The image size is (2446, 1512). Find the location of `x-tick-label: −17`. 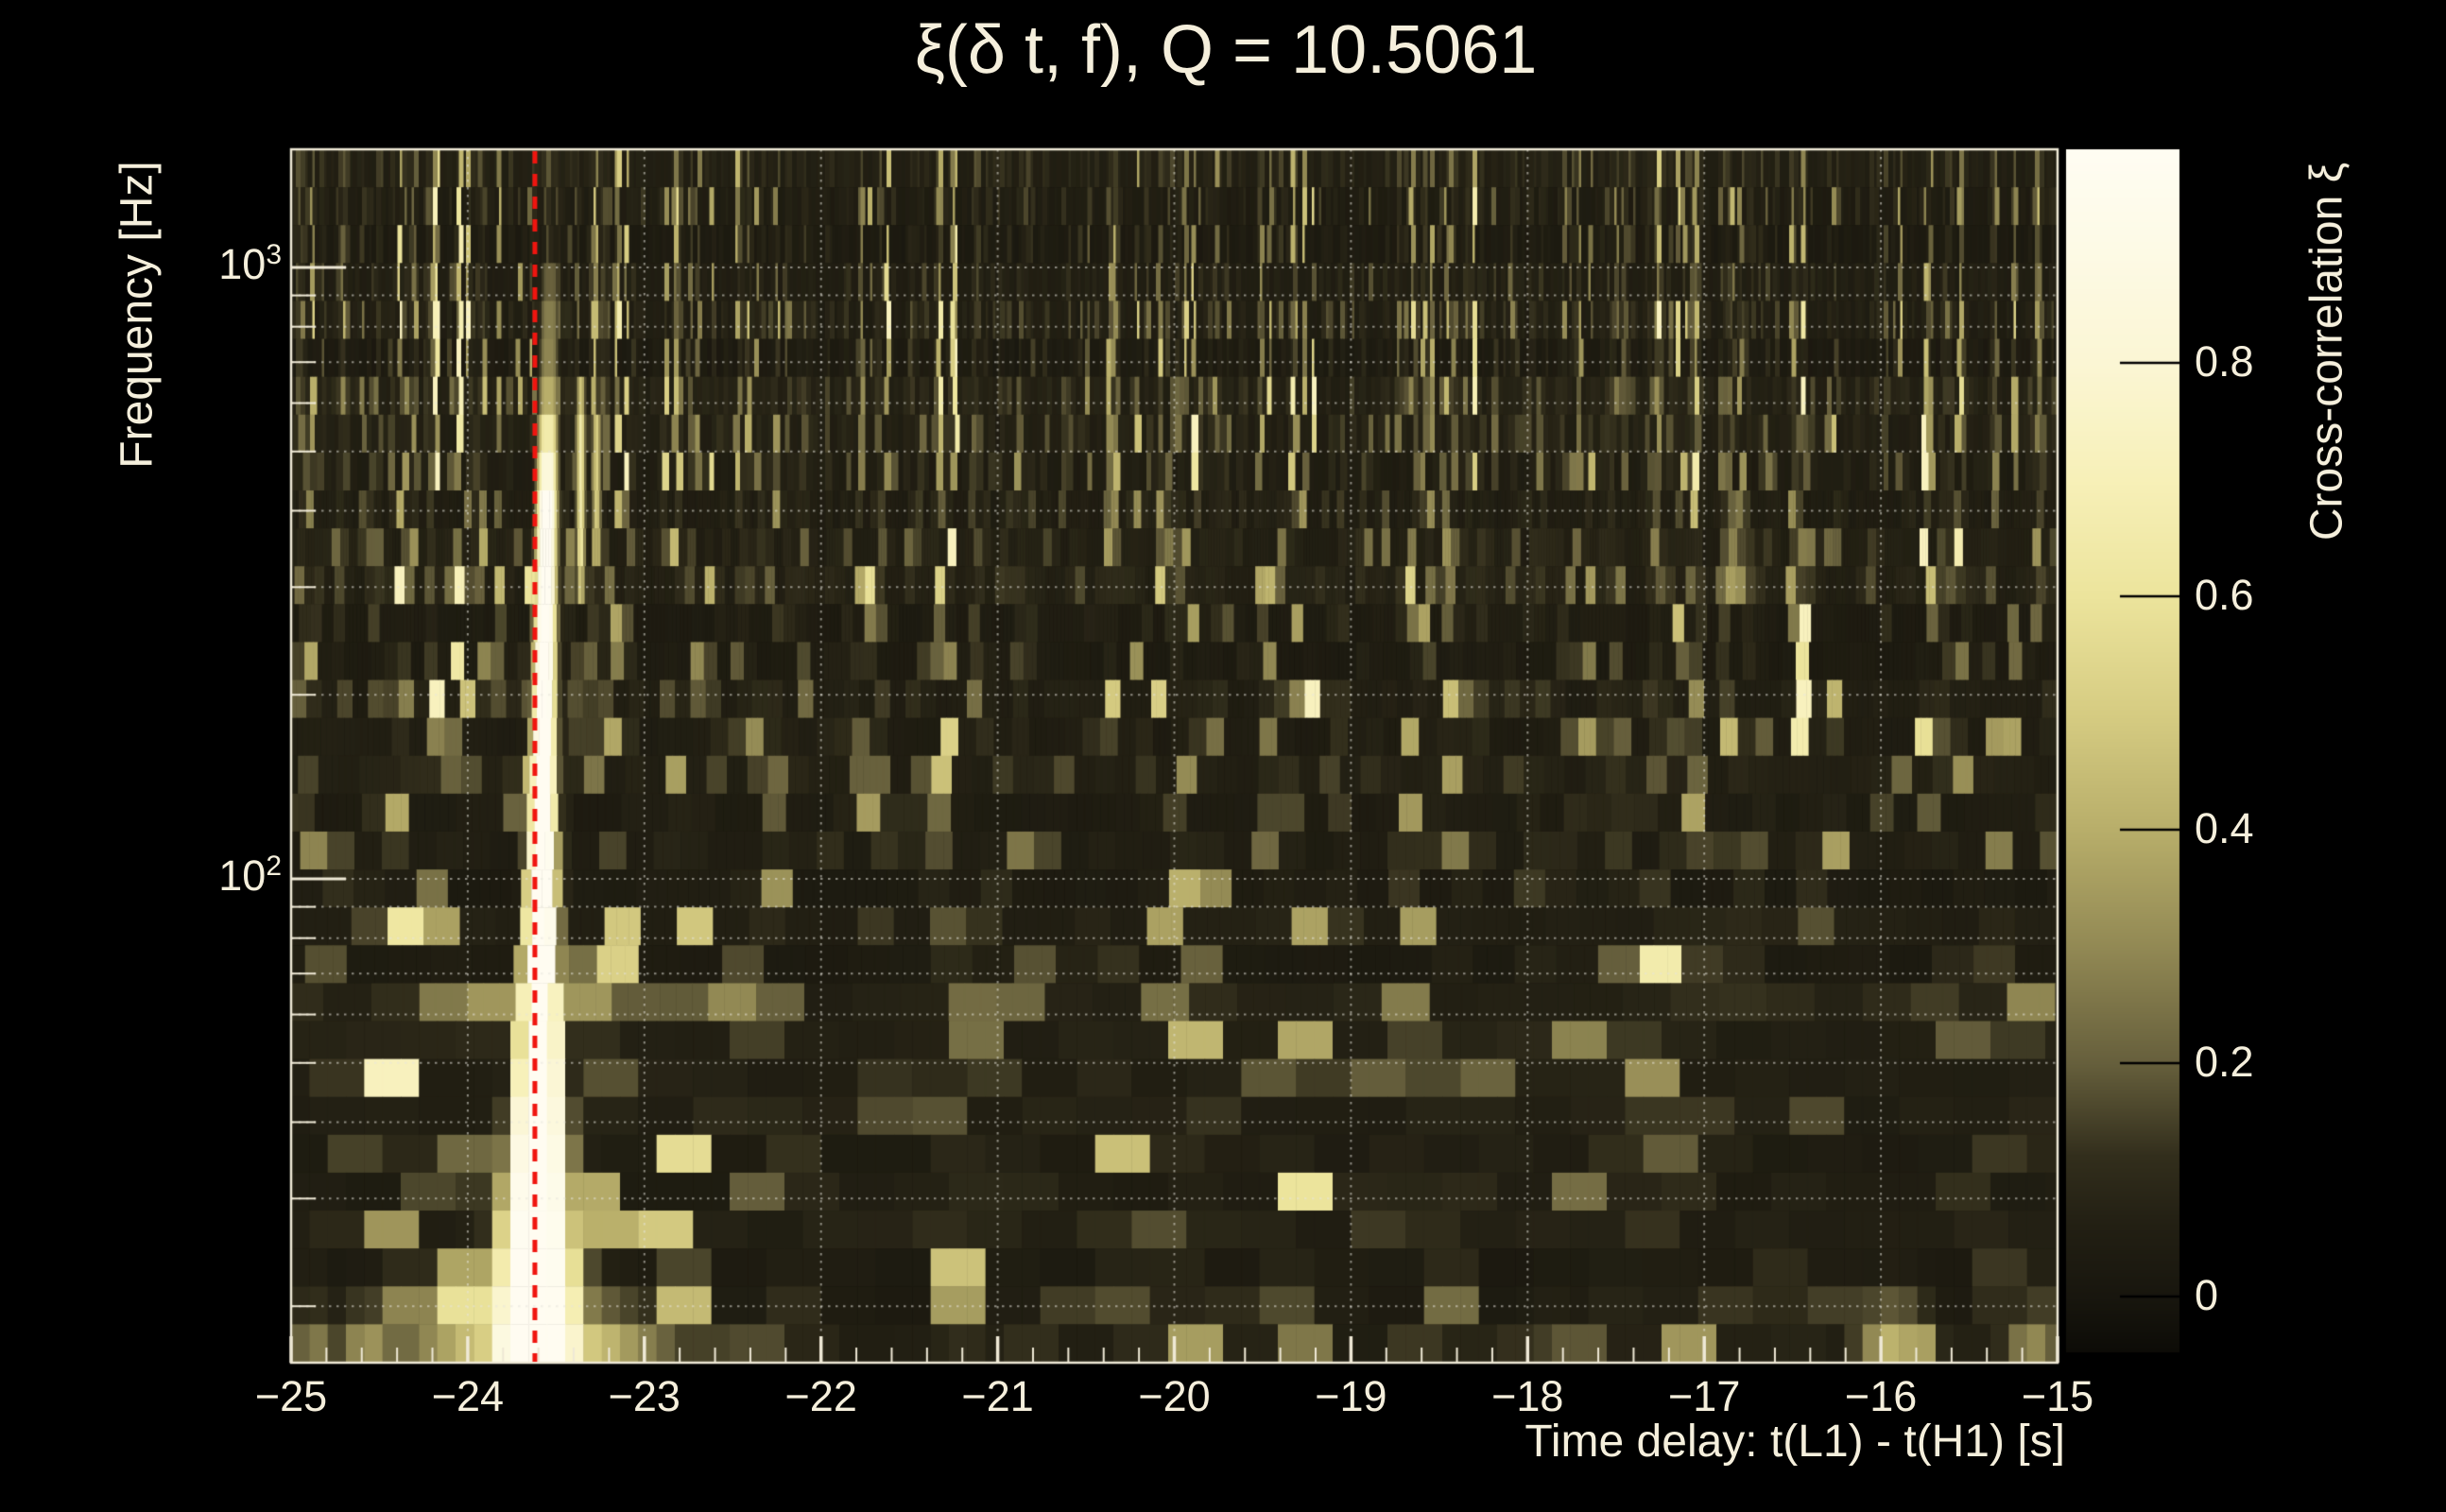

x-tick-label: −17 is located at coordinates (1704, 1396).